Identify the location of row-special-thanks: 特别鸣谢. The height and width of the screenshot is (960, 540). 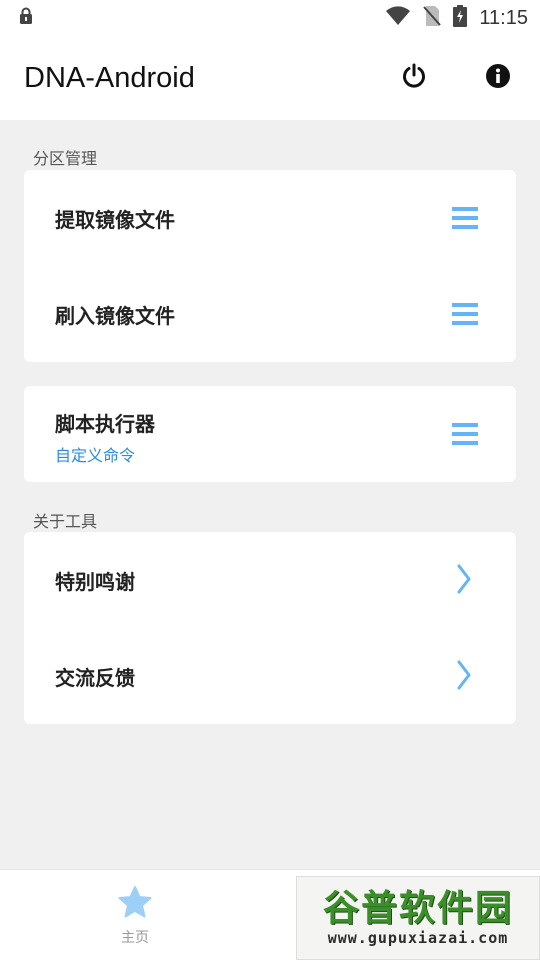
(270, 580).